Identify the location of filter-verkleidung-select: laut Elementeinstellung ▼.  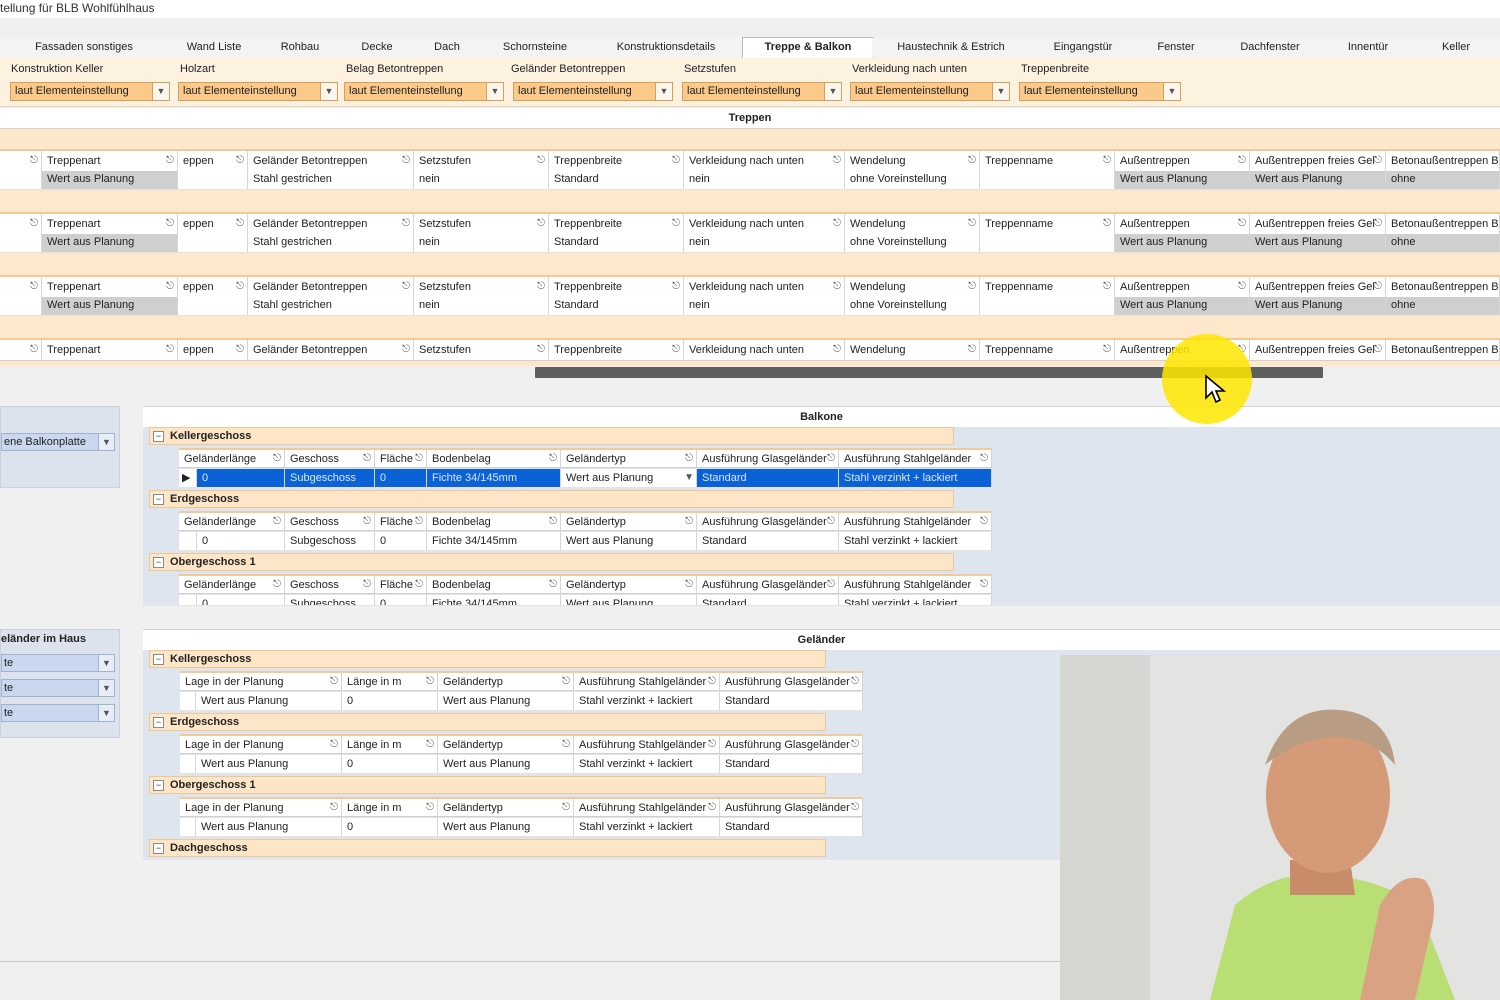
(930, 91).